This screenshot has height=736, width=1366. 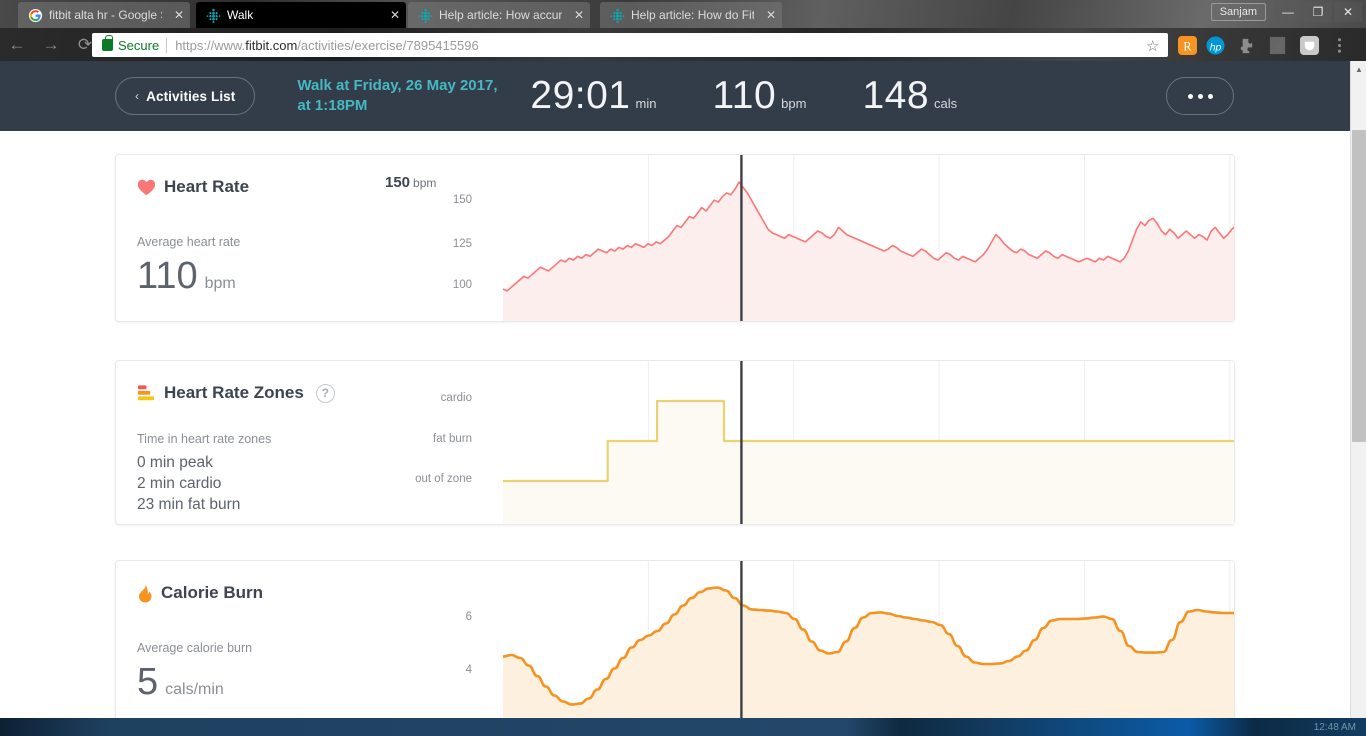 What do you see at coordinates (398, 182) in the screenshot?
I see `tooltip-value: 150` at bounding box center [398, 182].